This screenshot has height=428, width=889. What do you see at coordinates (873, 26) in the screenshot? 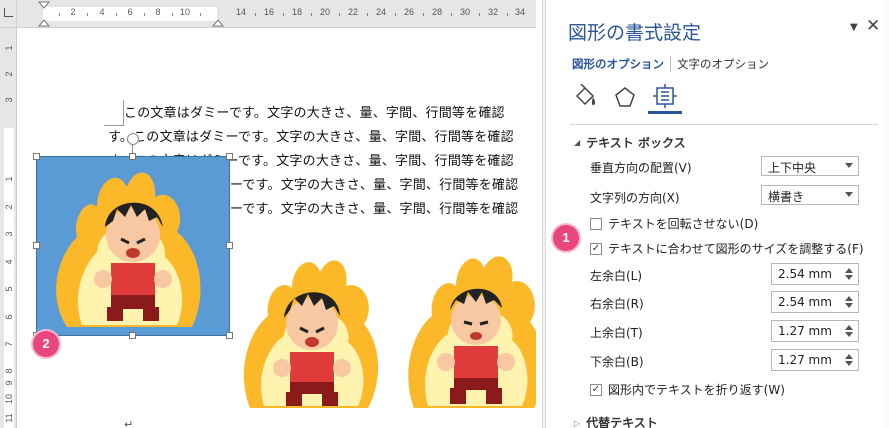
I see `close-icon: ✕` at bounding box center [873, 26].